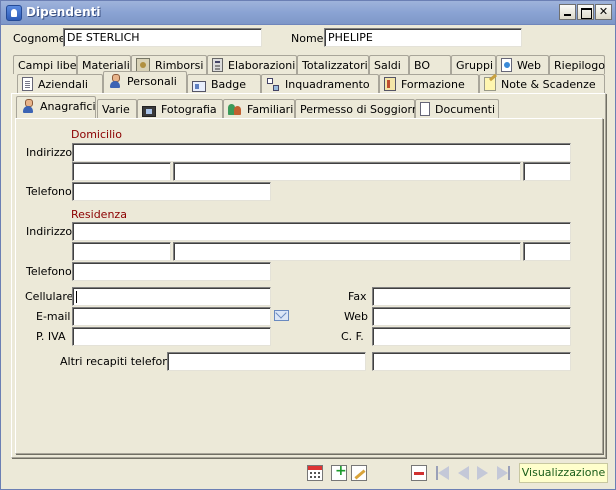  I want to click on note-icon, so click(490, 84).